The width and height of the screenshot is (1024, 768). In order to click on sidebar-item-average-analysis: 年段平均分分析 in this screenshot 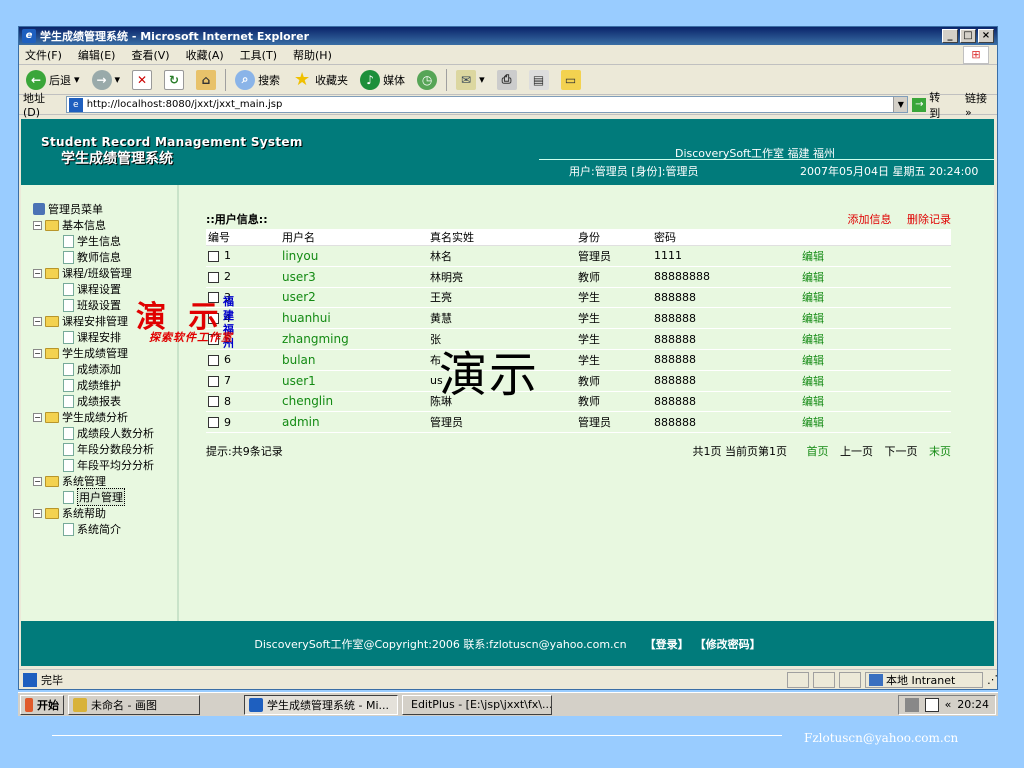, I will do `click(105, 465)`.